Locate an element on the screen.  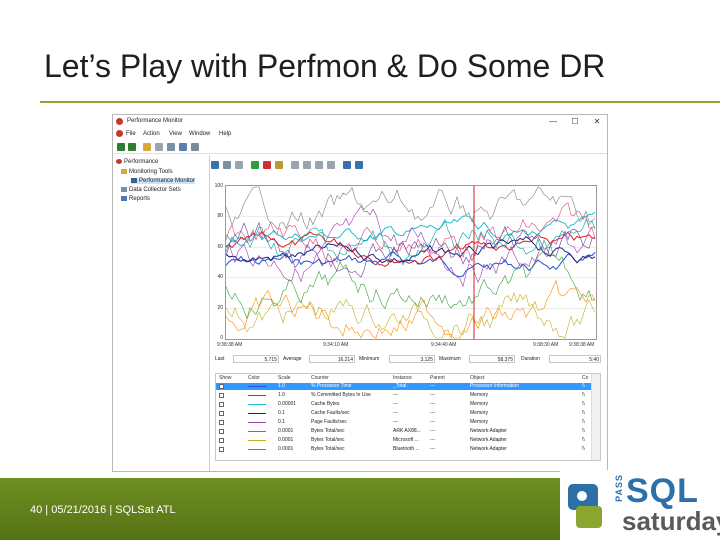
folder-icon is located at coordinates (147, 147).